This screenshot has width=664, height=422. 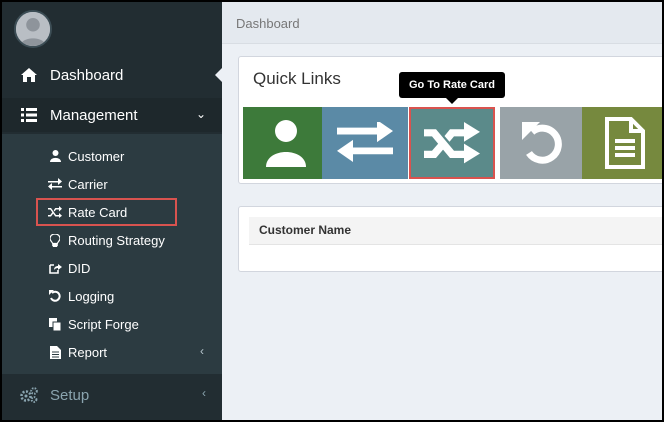 I want to click on sidebar-item-label: Routing Strategy, so click(x=116, y=240).